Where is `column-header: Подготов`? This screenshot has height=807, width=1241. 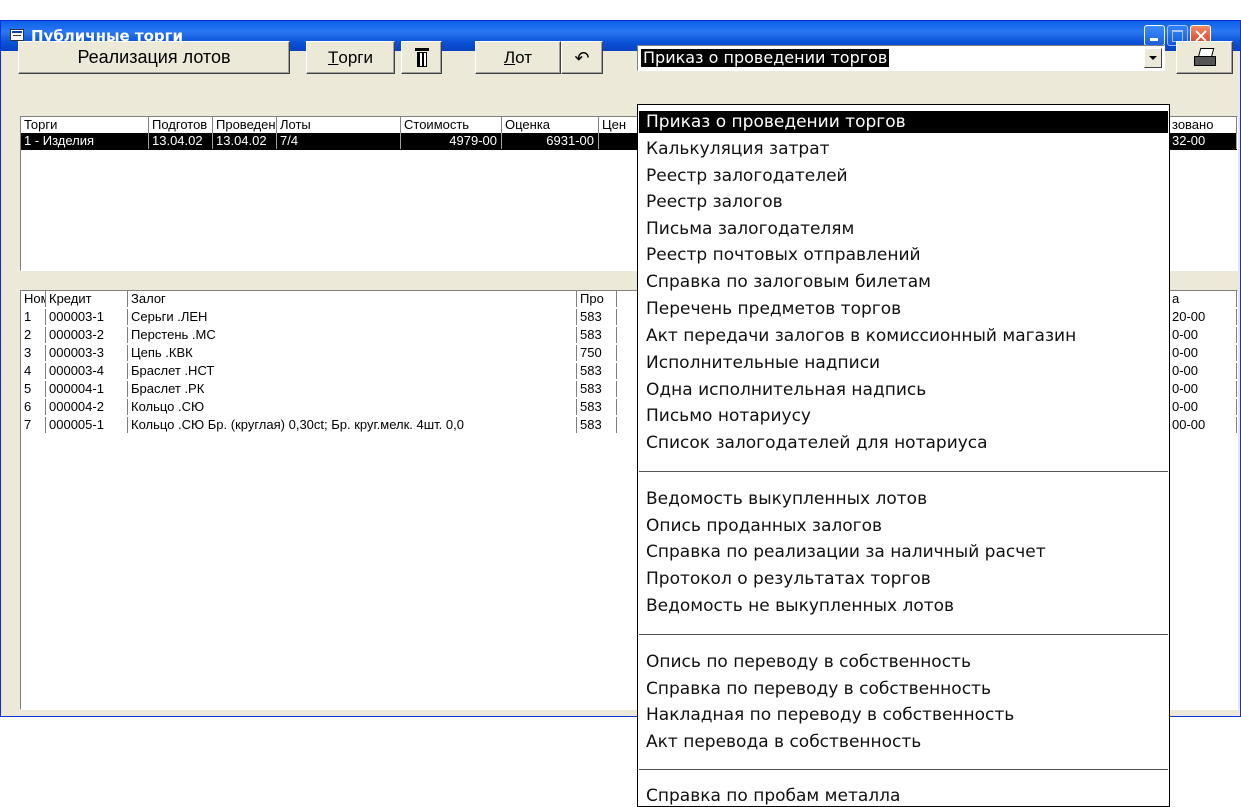 column-header: Подготов is located at coordinates (181, 125).